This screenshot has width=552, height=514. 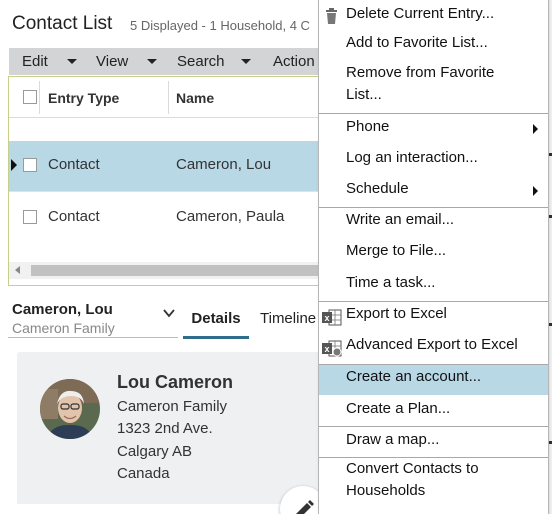 I want to click on tab-details: Details, so click(x=216, y=324).